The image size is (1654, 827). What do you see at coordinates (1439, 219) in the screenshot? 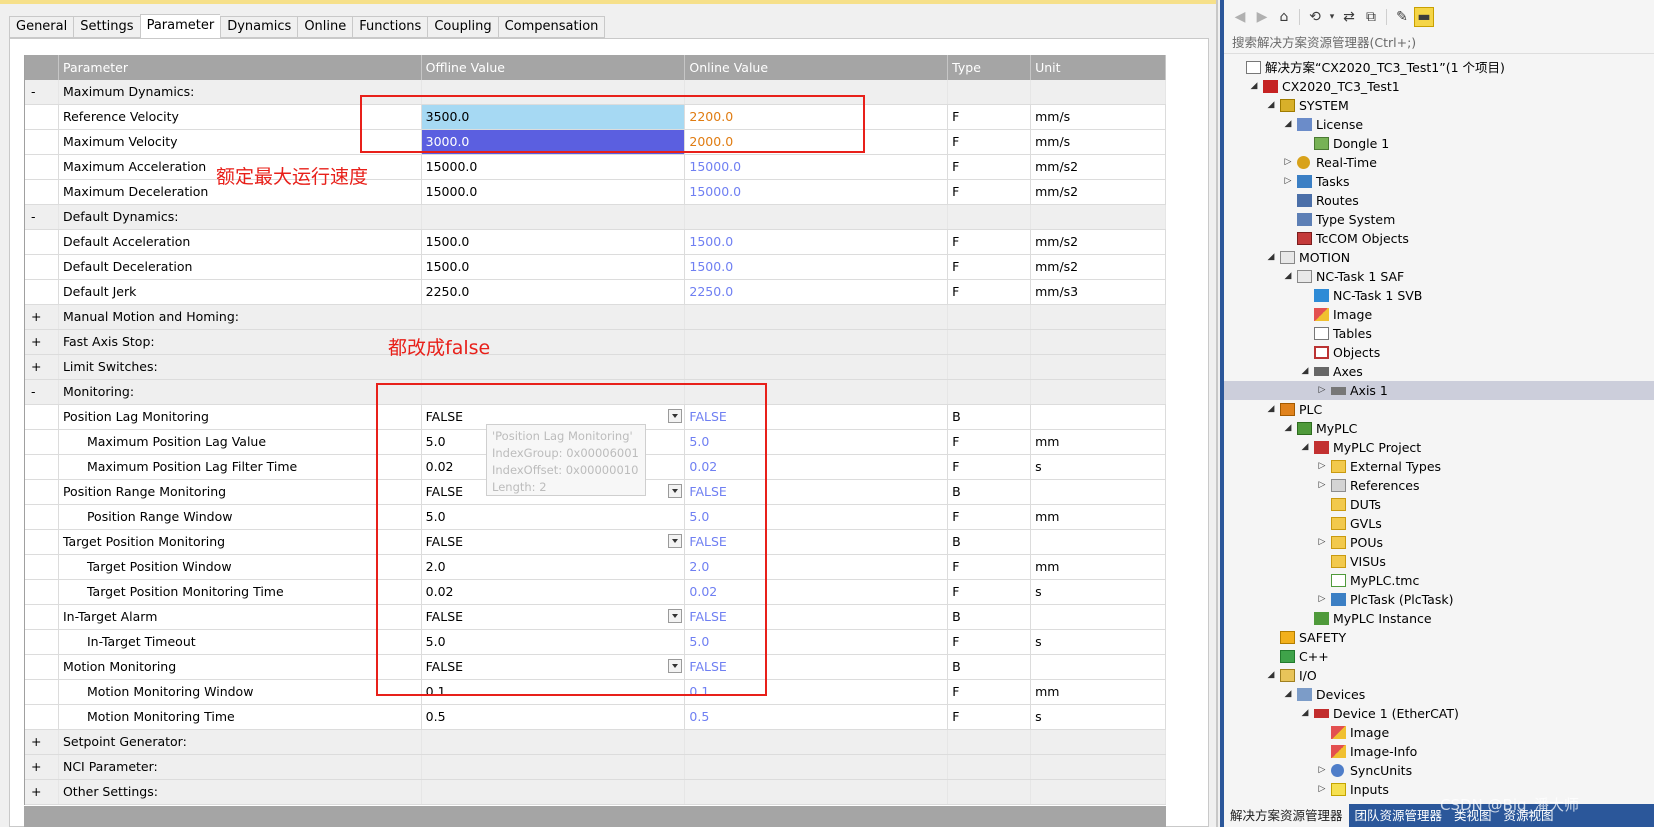
I see `tree-item: Type System` at bounding box center [1439, 219].